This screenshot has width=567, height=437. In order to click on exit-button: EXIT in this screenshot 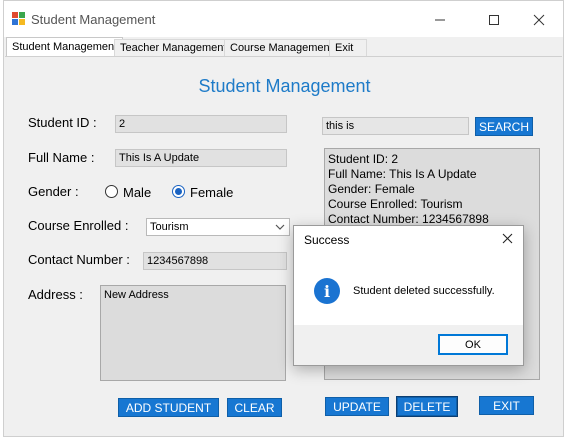, I will do `click(506, 405)`.